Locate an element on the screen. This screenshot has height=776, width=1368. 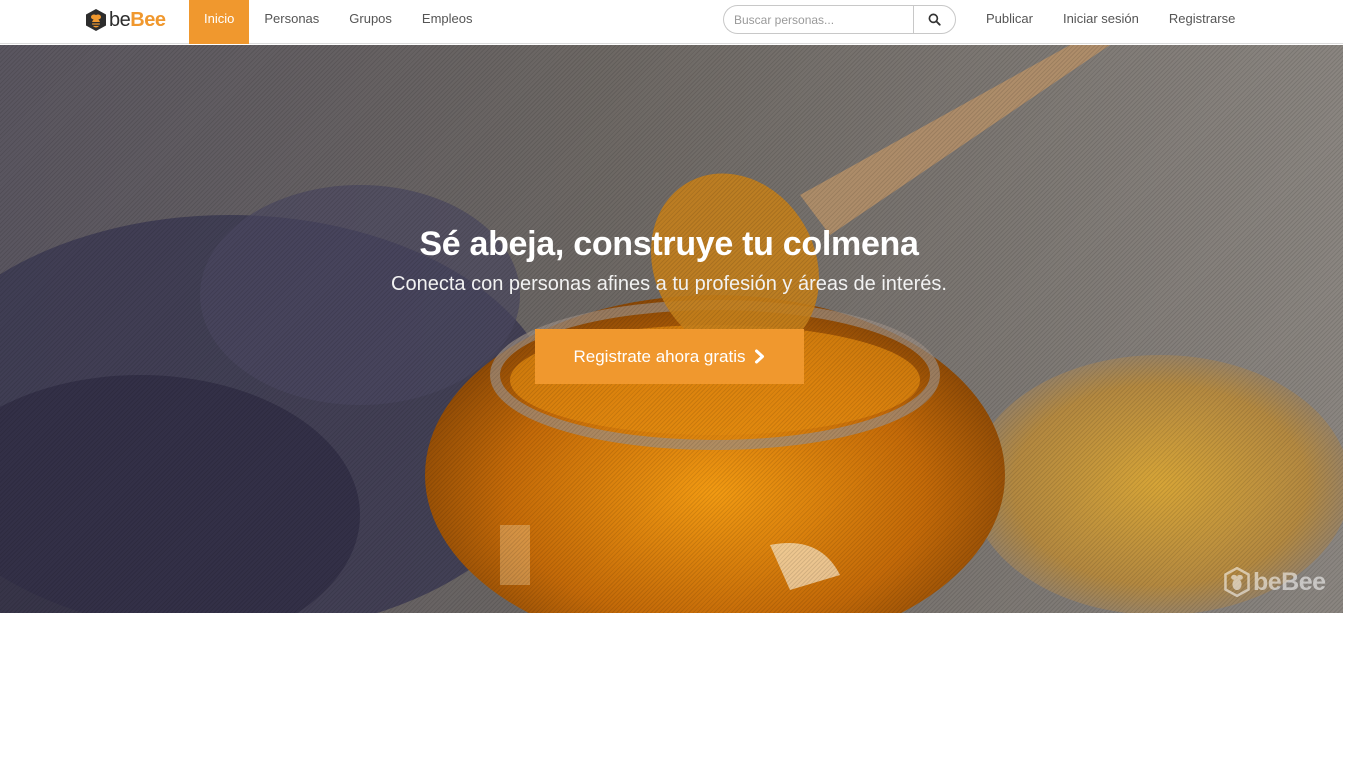
search-icon is located at coordinates (934, 19).